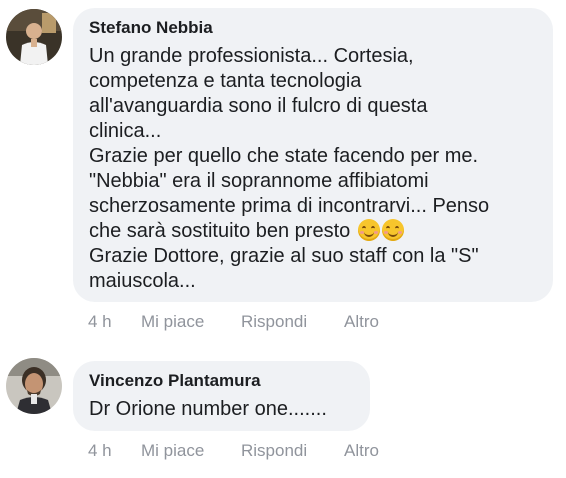 This screenshot has width=566, height=478. I want to click on comment-line: che sarà sostituito ben presto, so click(220, 231).